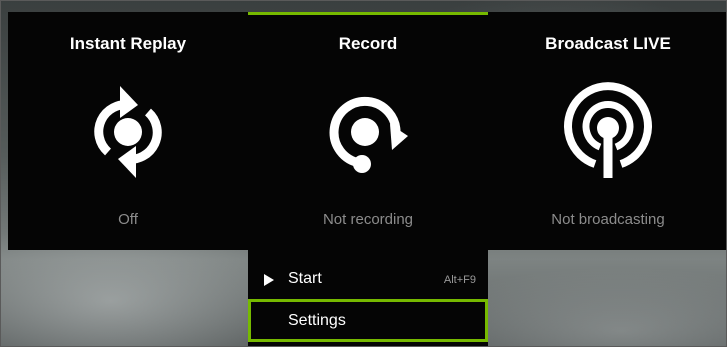  I want to click on broadcast-icon, so click(608, 130).